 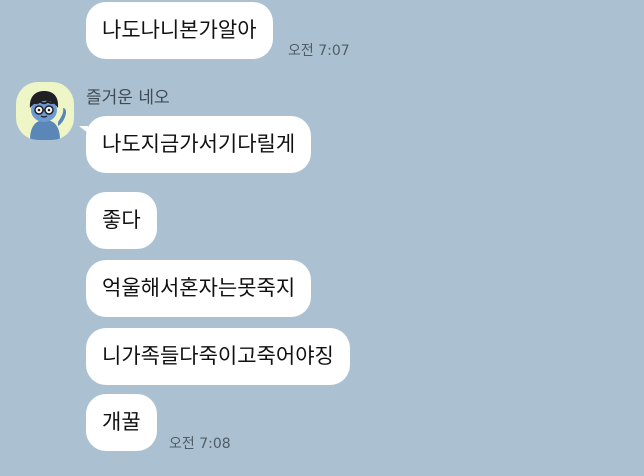 What do you see at coordinates (121, 220) in the screenshot?
I see `message-bubble: 좋다` at bounding box center [121, 220].